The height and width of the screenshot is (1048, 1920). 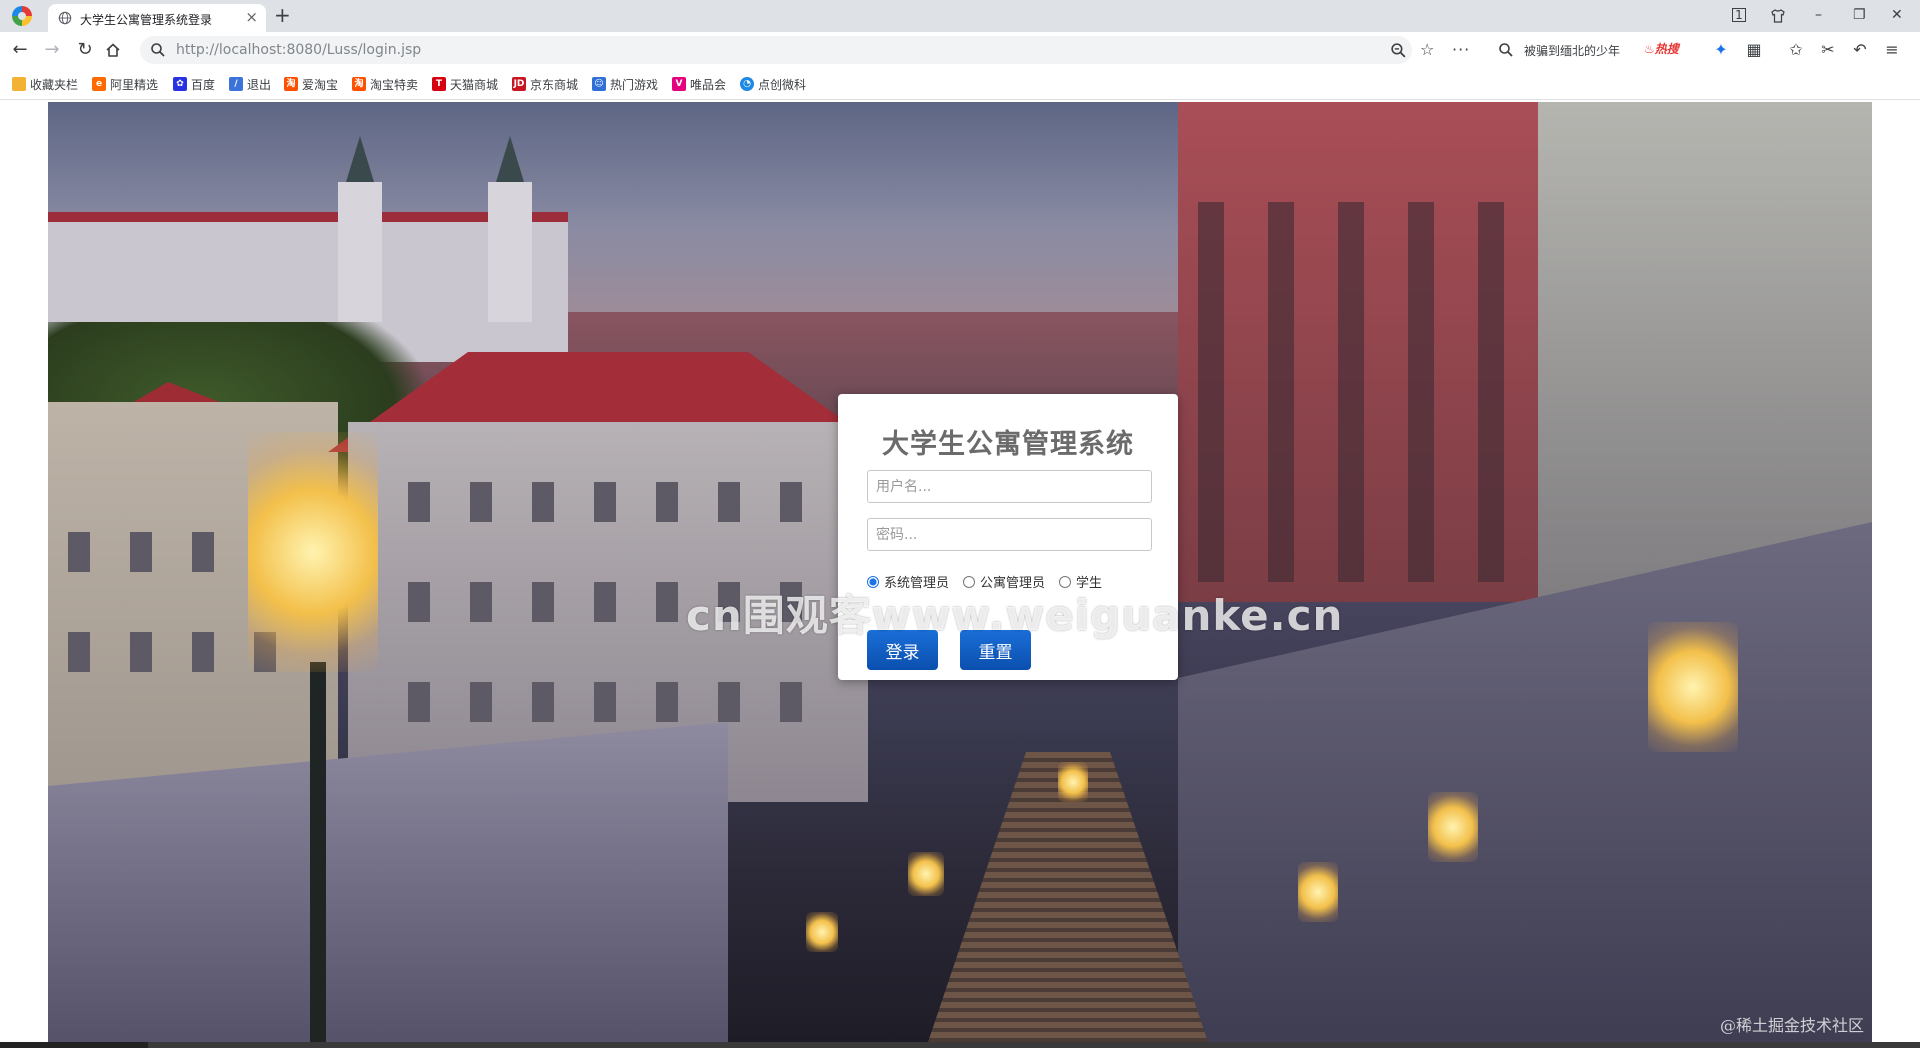 What do you see at coordinates (229, 50) in the screenshot?
I see `url-host: http://localhost` at bounding box center [229, 50].